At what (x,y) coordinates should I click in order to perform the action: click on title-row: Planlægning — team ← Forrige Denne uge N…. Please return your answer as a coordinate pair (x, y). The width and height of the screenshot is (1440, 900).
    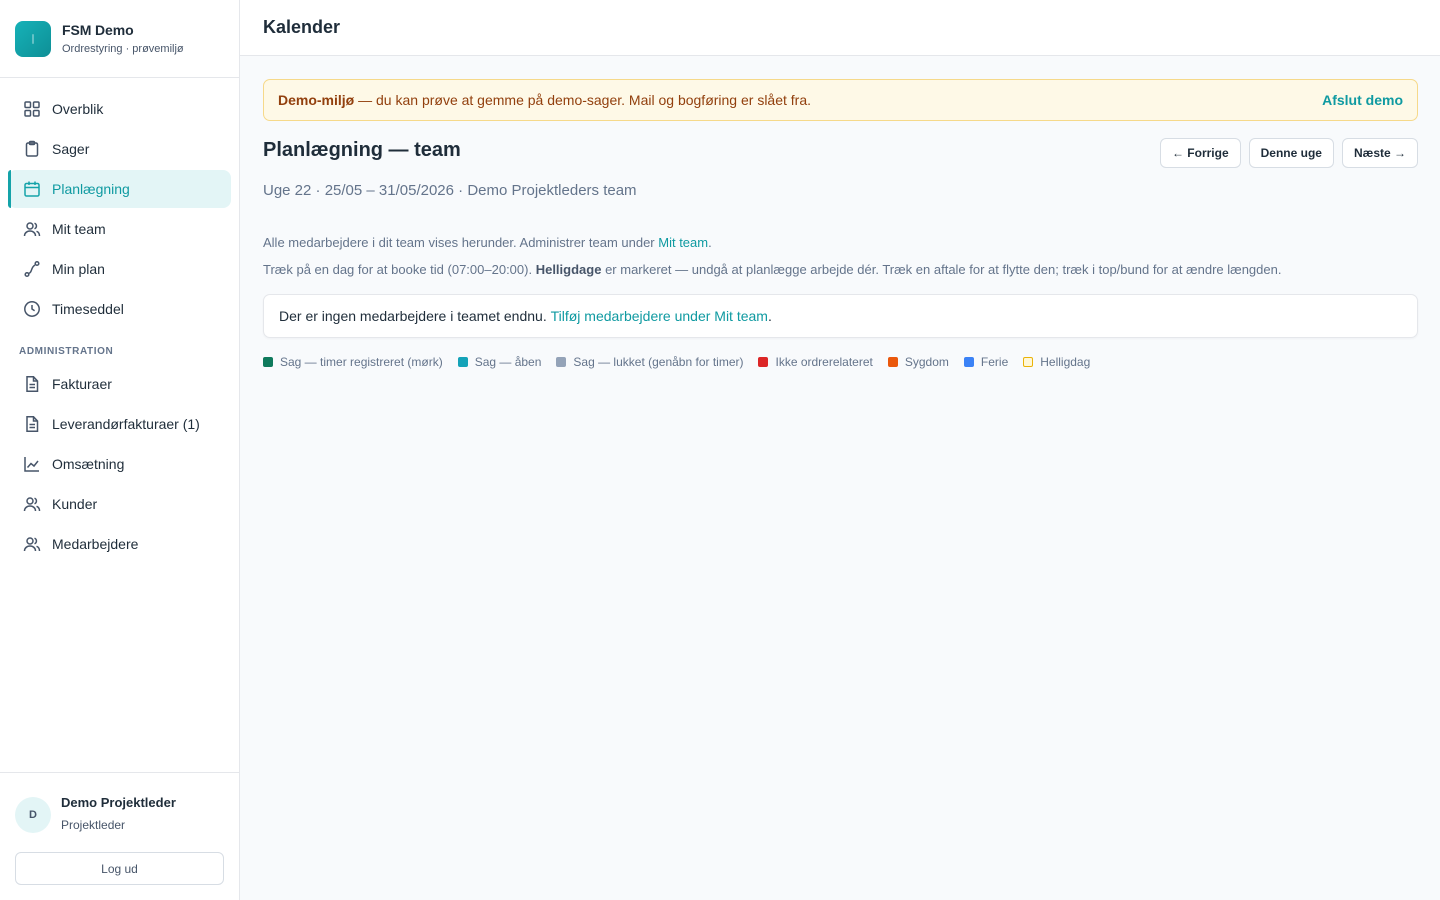
    Looking at the image, I should click on (840, 152).